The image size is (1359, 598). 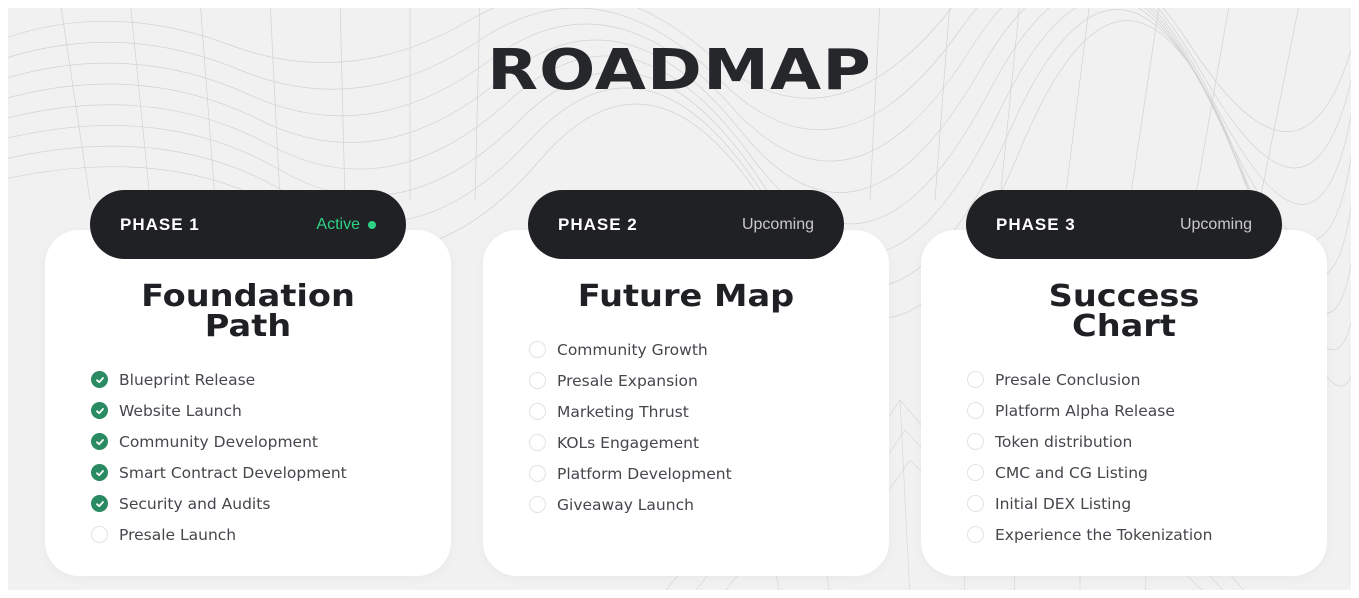 I want to click on milestone-item: Experience the Tokenization, so click(x=1089, y=534).